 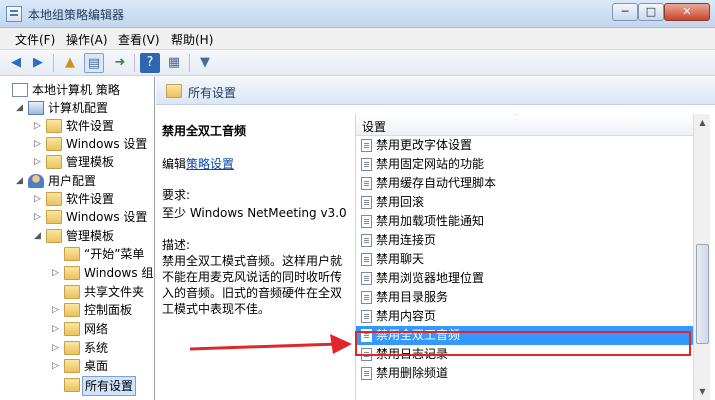 I want to click on column-header-setting: 设置 ˄, so click(x=524, y=125).